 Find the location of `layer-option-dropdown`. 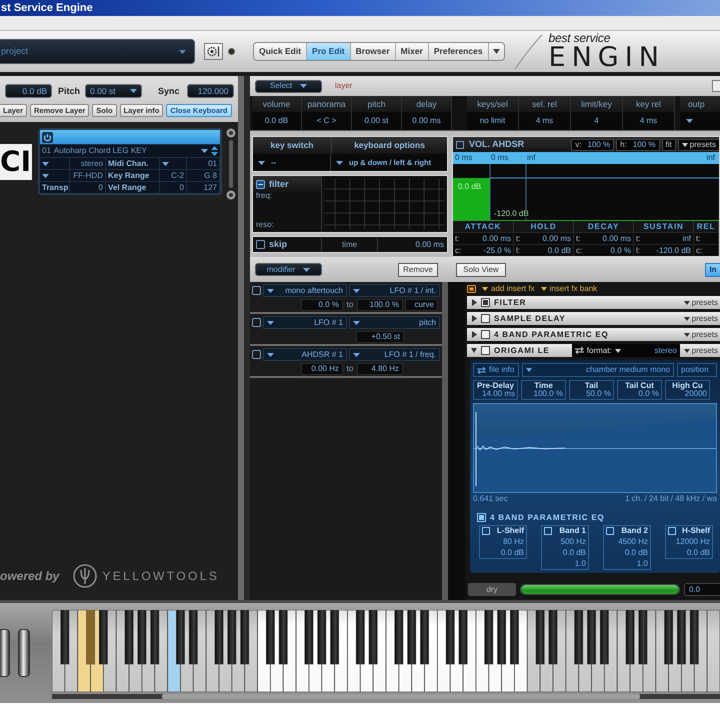

layer-option-dropdown is located at coordinates (55, 163).